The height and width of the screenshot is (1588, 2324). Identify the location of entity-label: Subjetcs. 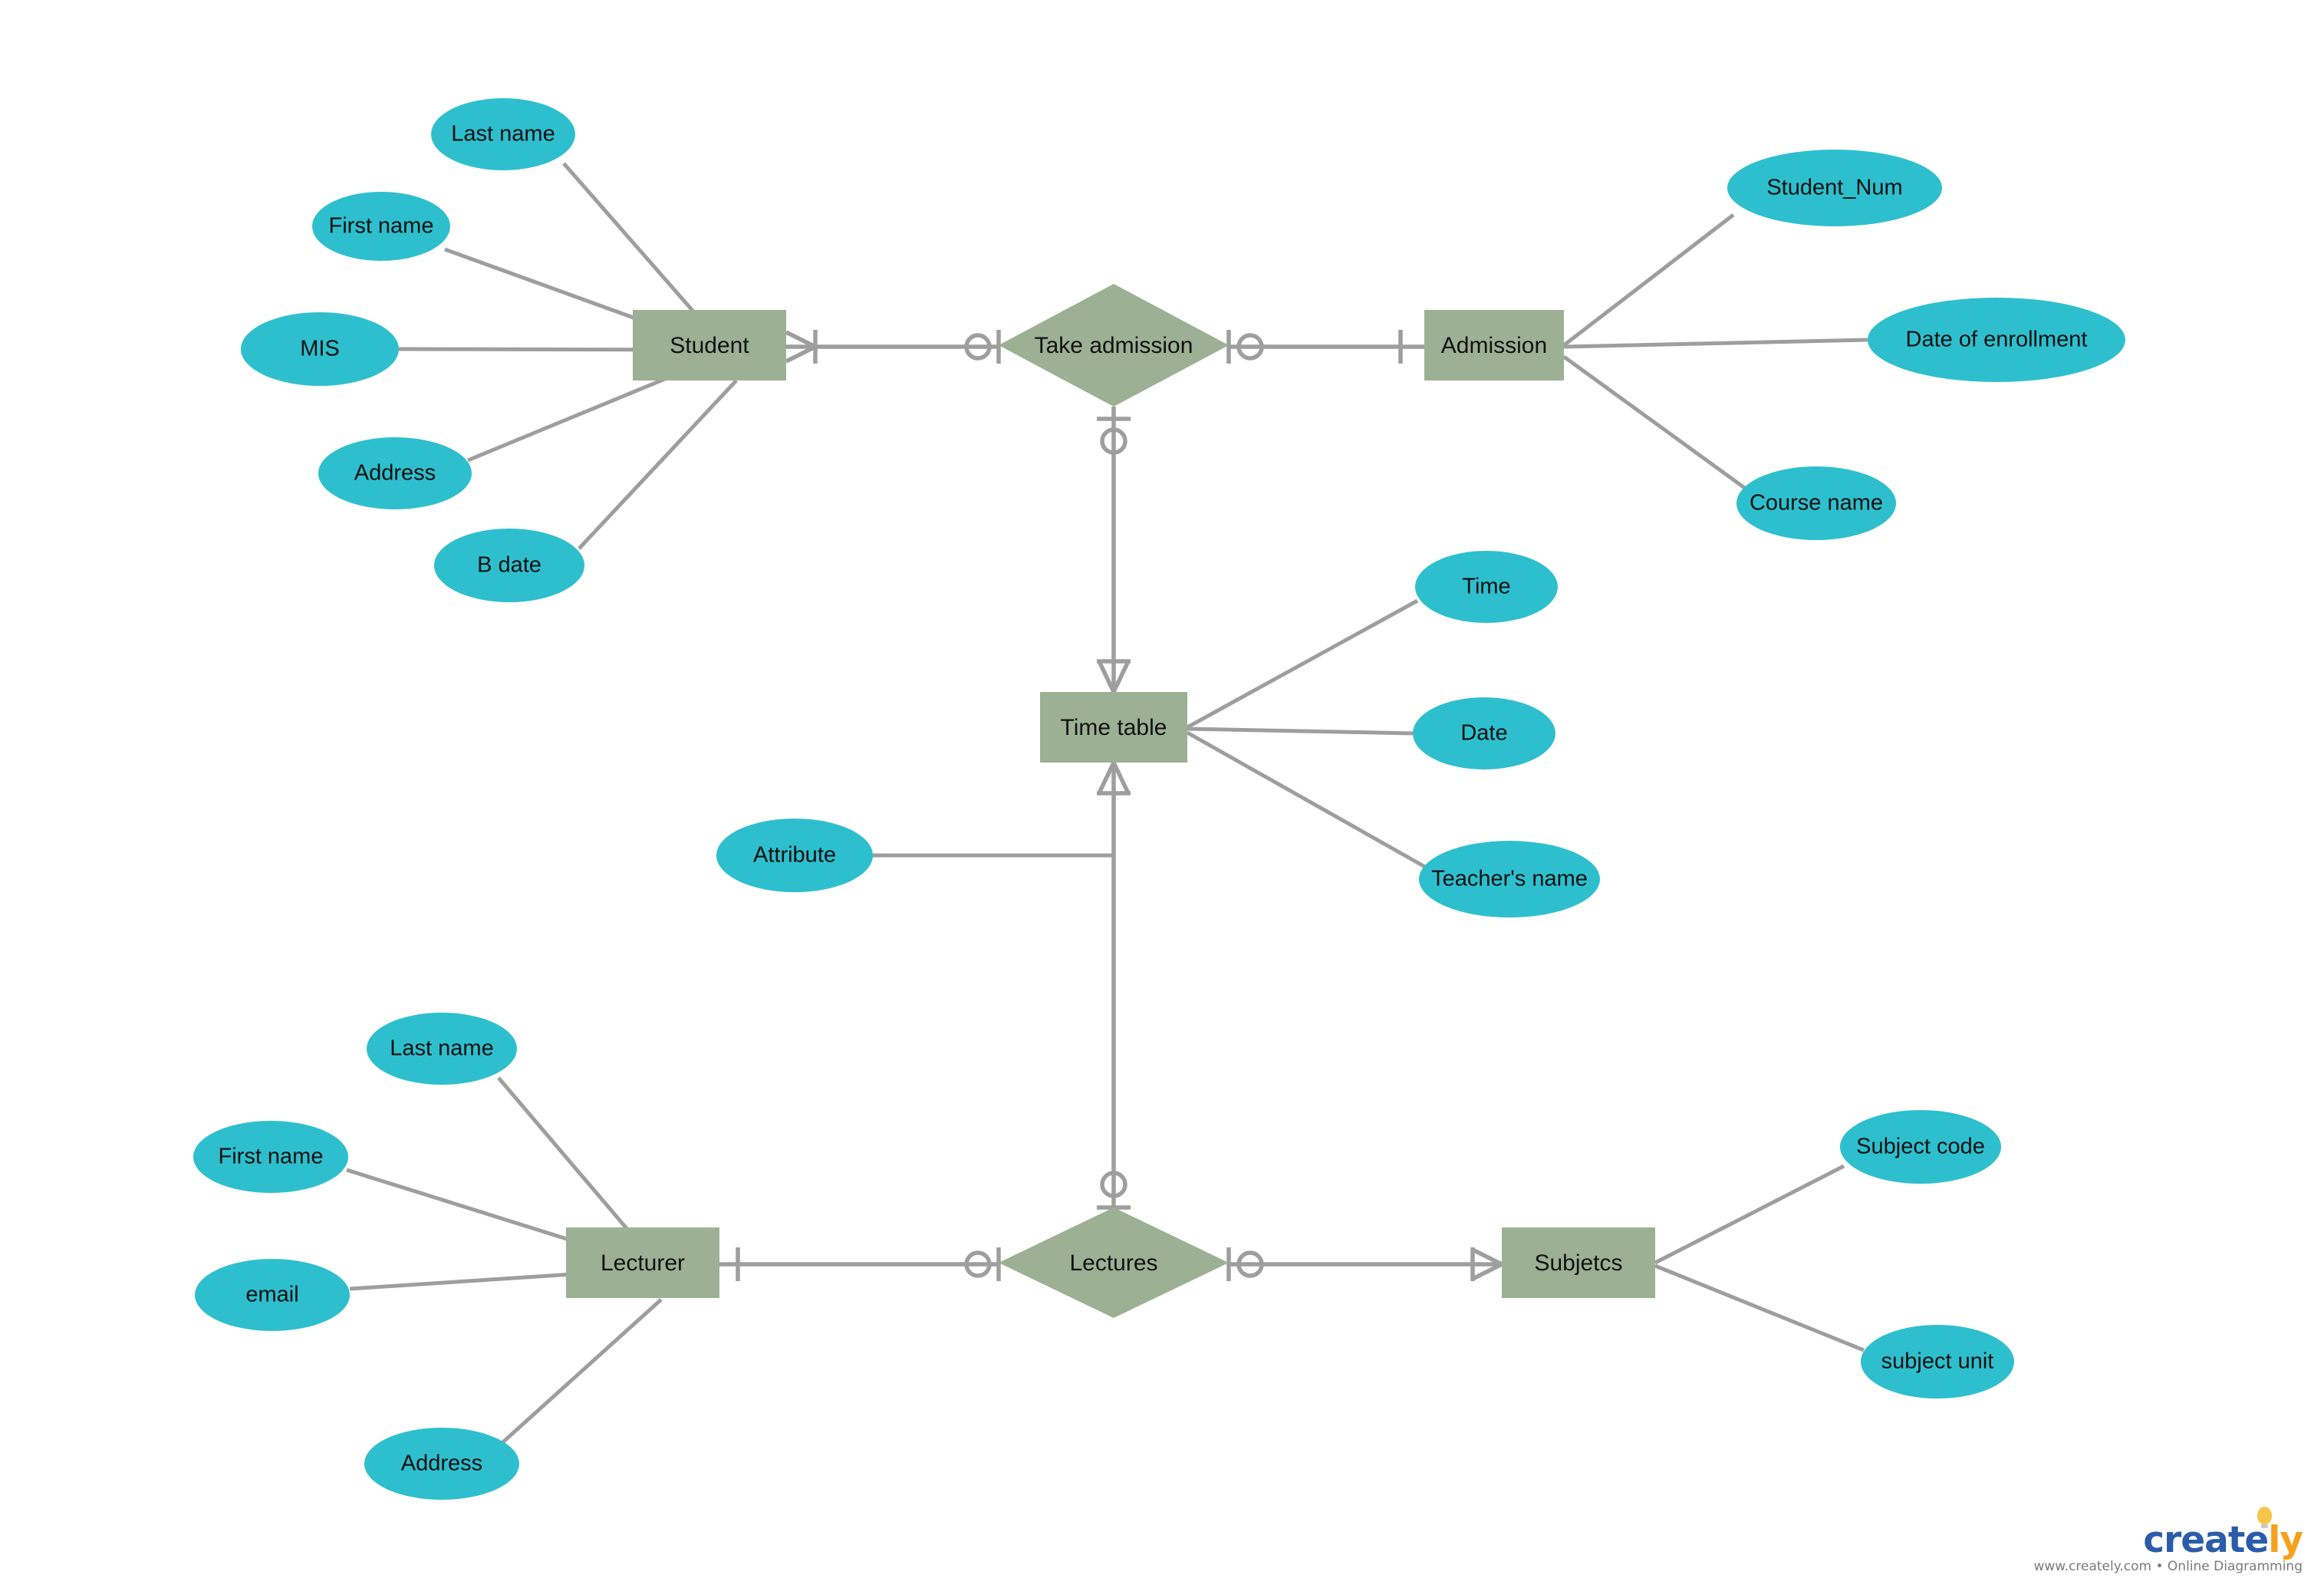
(1578, 1263).